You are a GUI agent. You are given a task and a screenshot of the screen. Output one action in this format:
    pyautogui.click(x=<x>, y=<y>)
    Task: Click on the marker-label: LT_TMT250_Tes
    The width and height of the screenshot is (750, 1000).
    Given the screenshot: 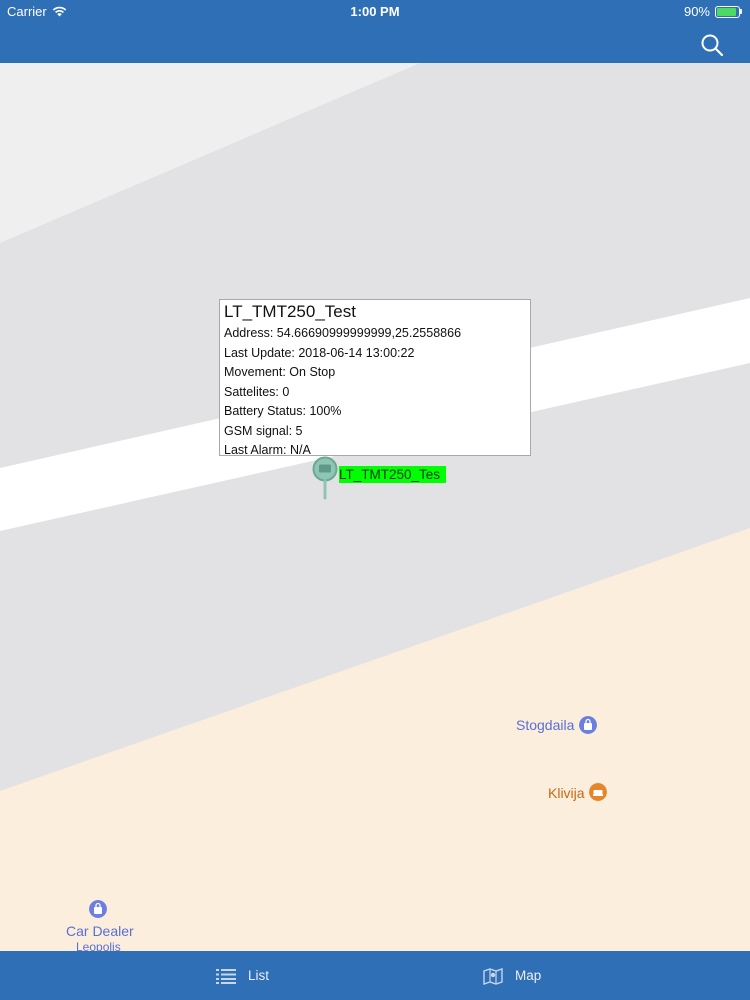 What is the action you would take?
    pyautogui.click(x=392, y=474)
    